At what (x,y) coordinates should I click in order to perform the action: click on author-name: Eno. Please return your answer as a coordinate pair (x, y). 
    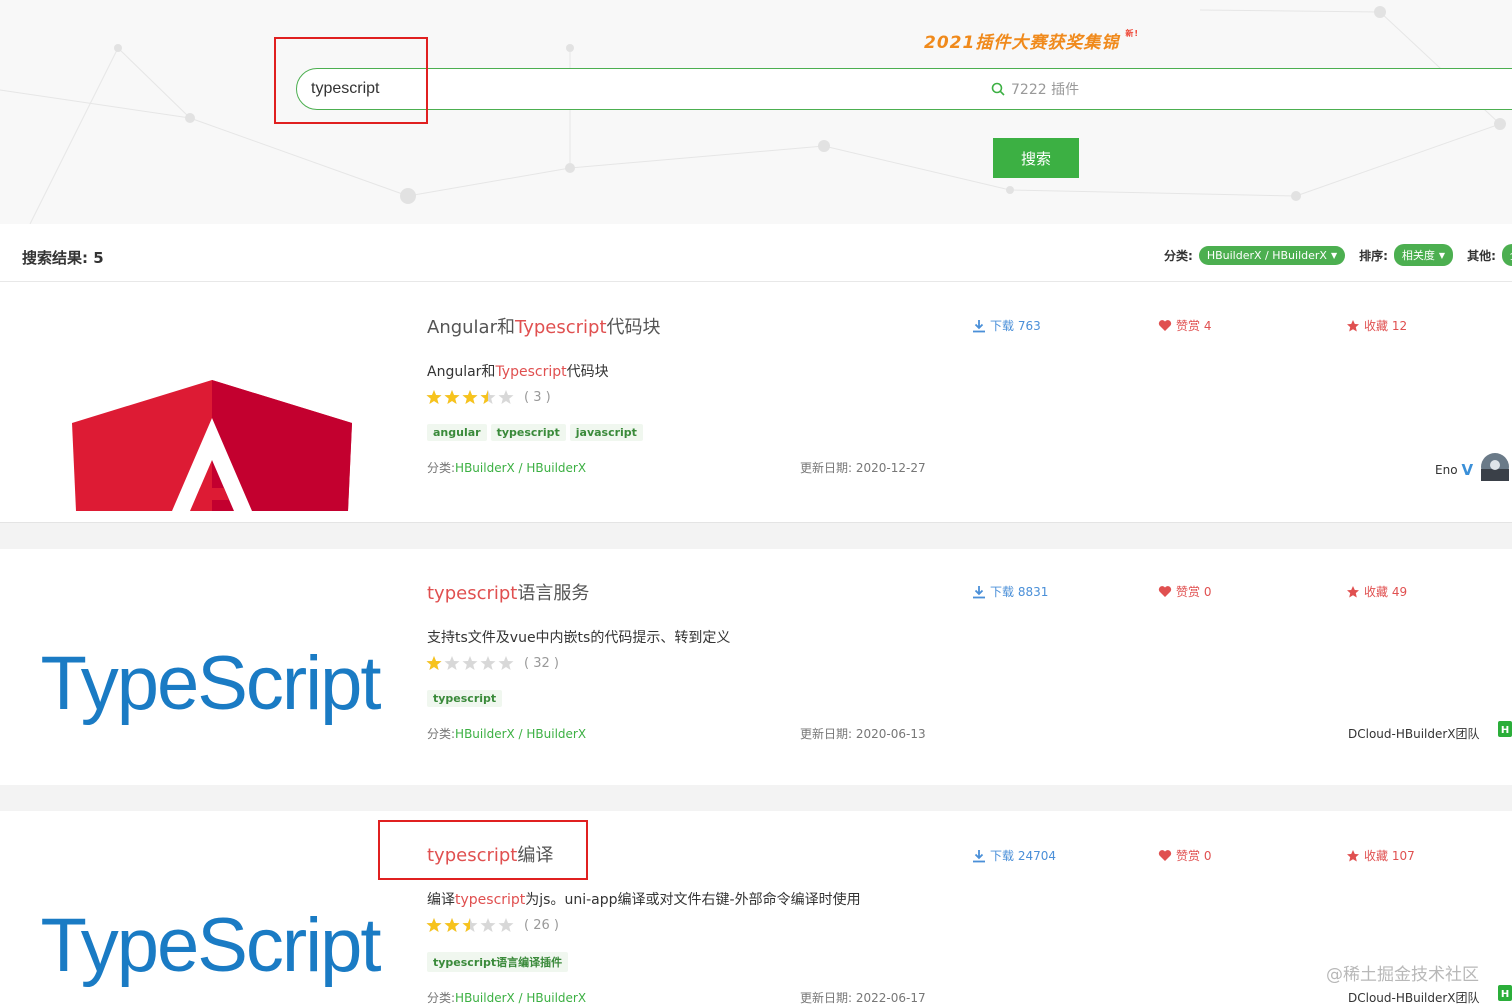
    Looking at the image, I should click on (1446, 470).